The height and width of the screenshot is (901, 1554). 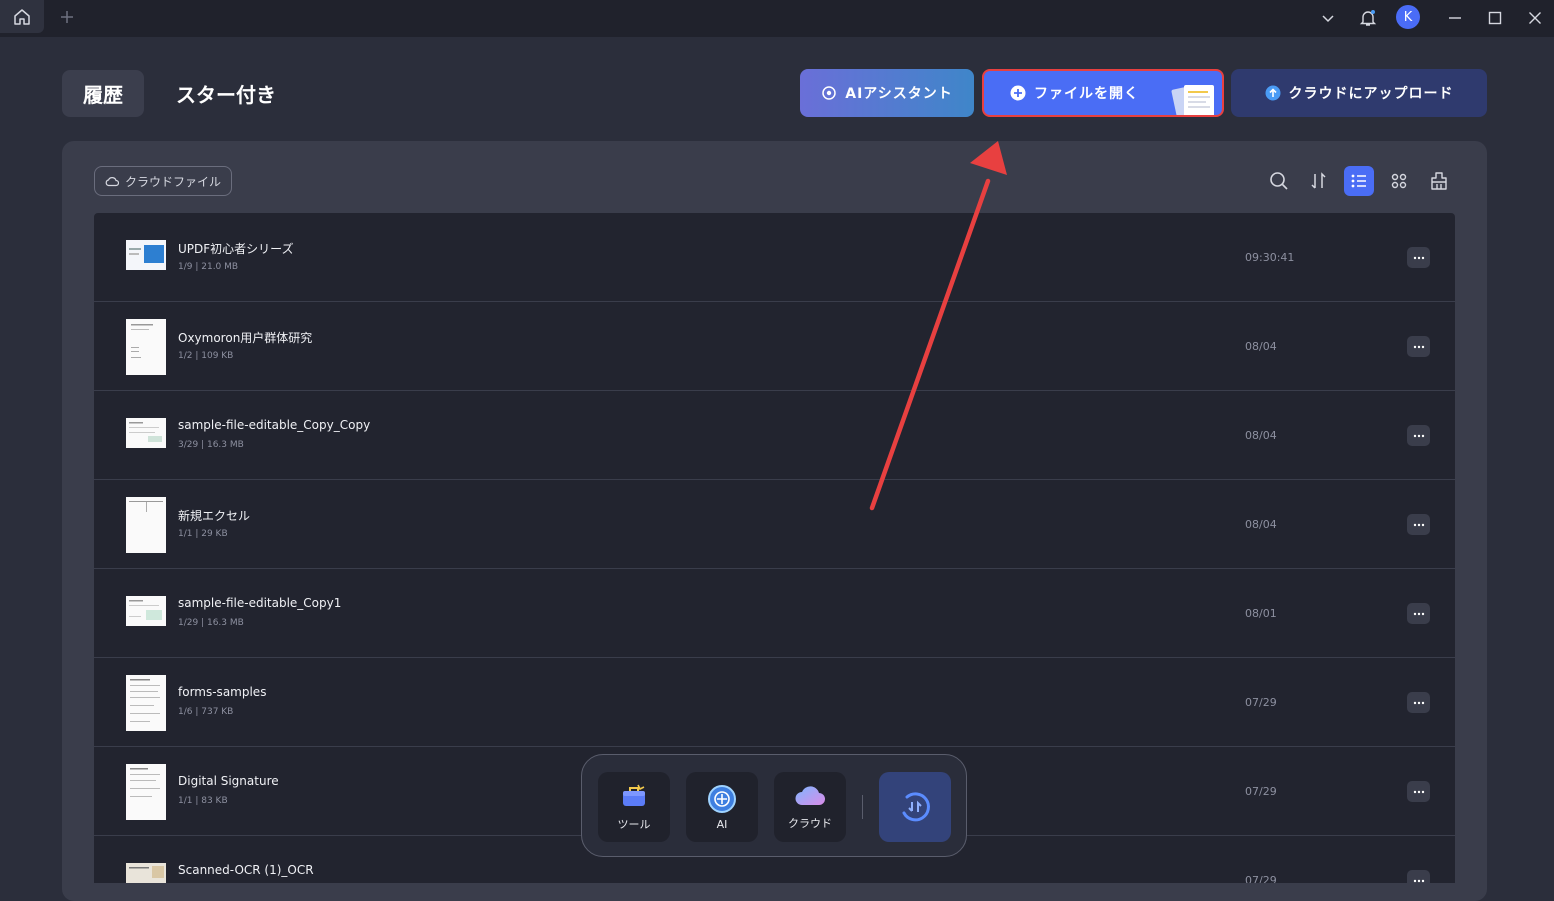 I want to click on new-tab-button, so click(x=67, y=17).